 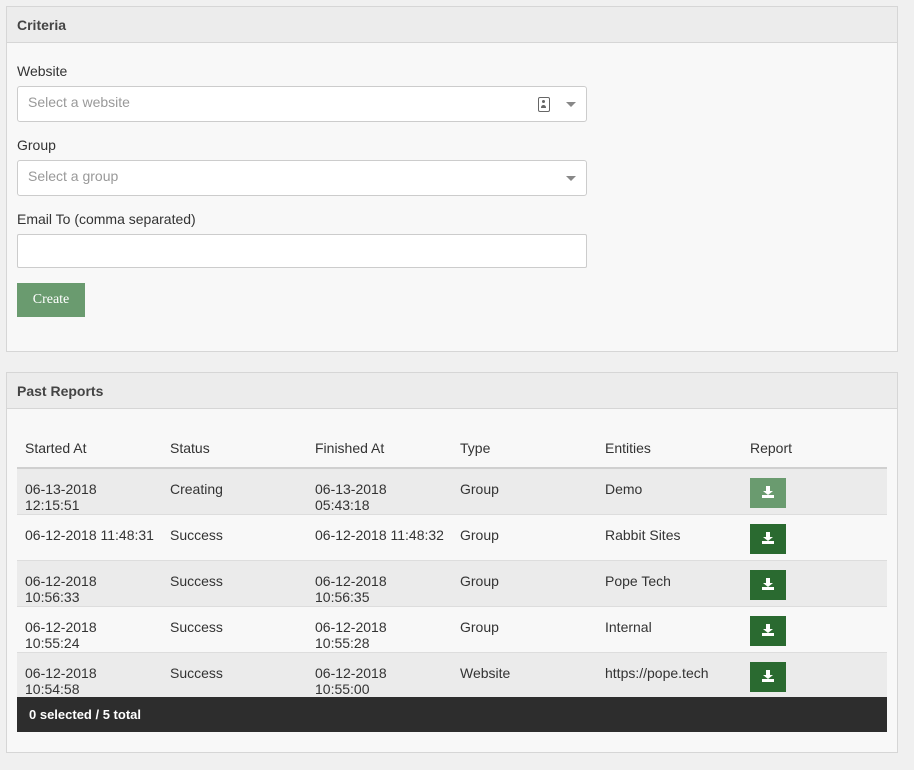 I want to click on column-report: Report, so click(x=814, y=449).